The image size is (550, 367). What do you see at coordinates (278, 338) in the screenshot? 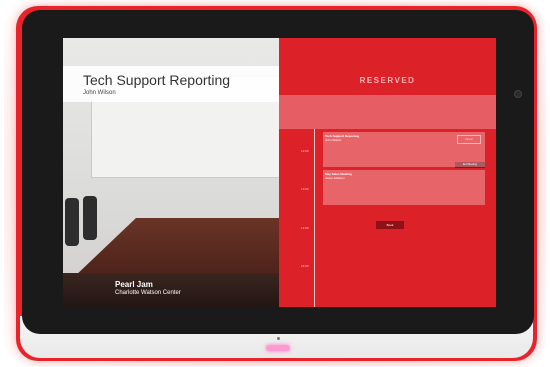
I see `sensor-dot-icon` at bounding box center [278, 338].